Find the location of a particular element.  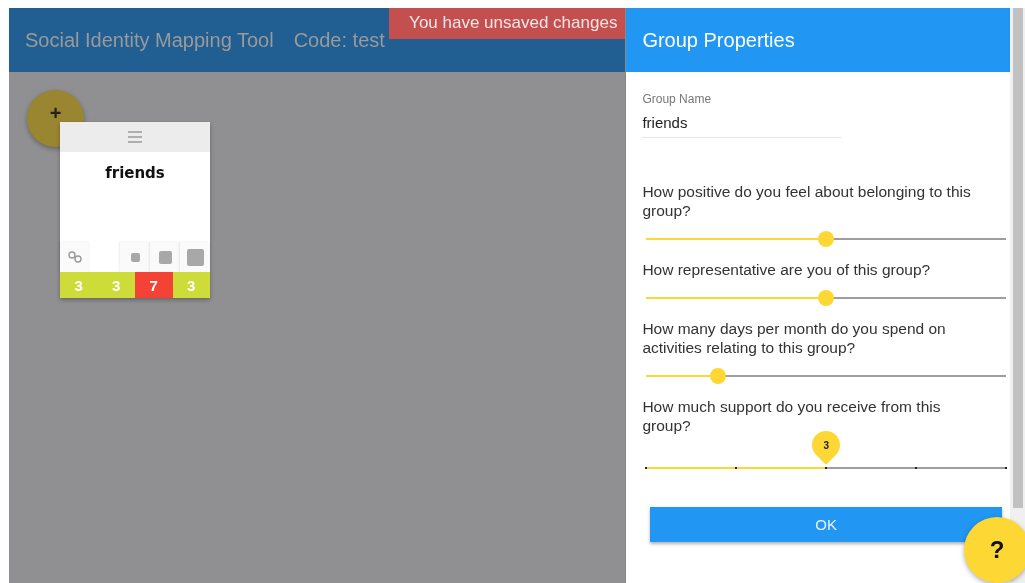

group-name: friends is located at coordinates (135, 173).